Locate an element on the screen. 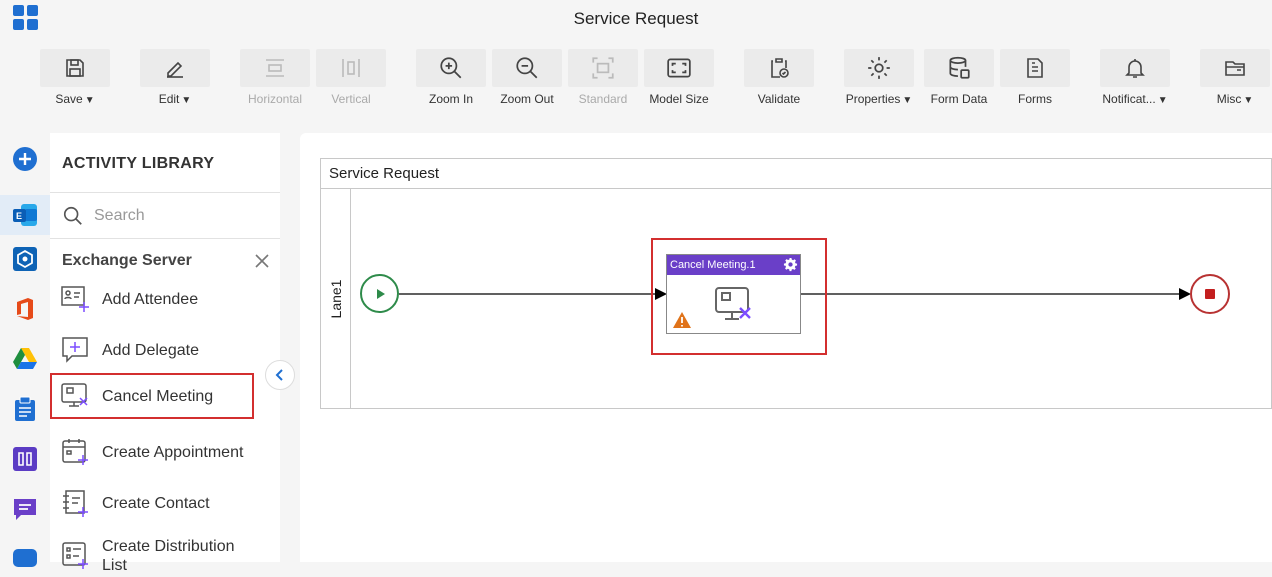 This screenshot has width=1272, height=577. category-title: Exchange Server is located at coordinates (127, 260).